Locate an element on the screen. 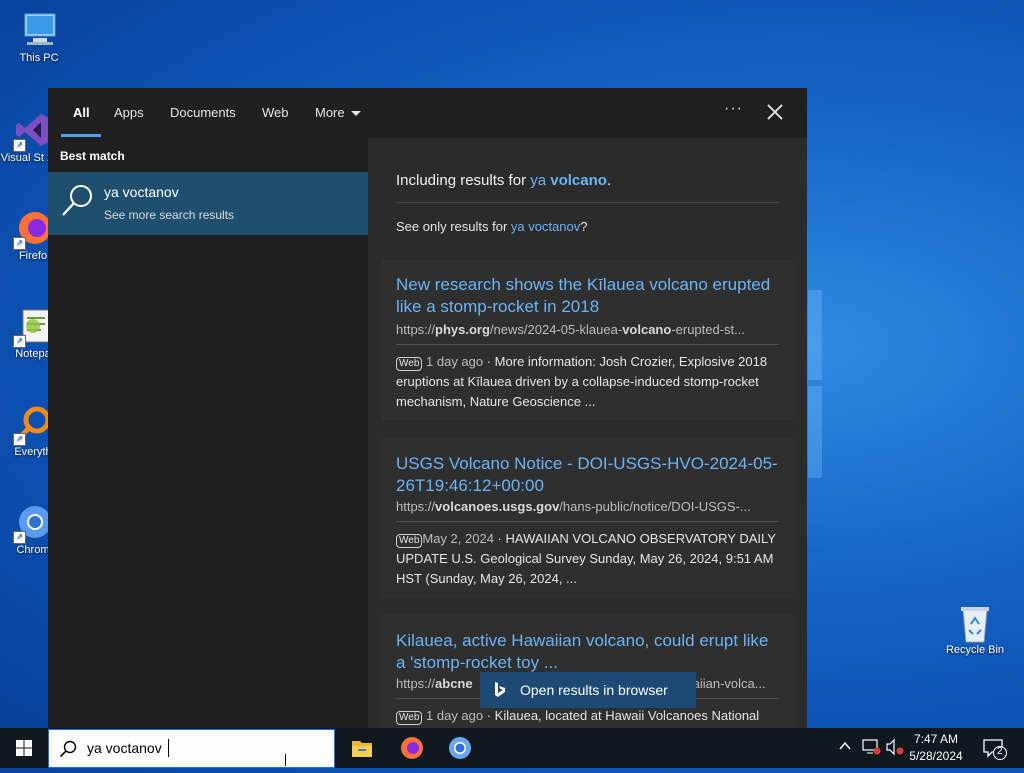  start-button is located at coordinates (24, 748).